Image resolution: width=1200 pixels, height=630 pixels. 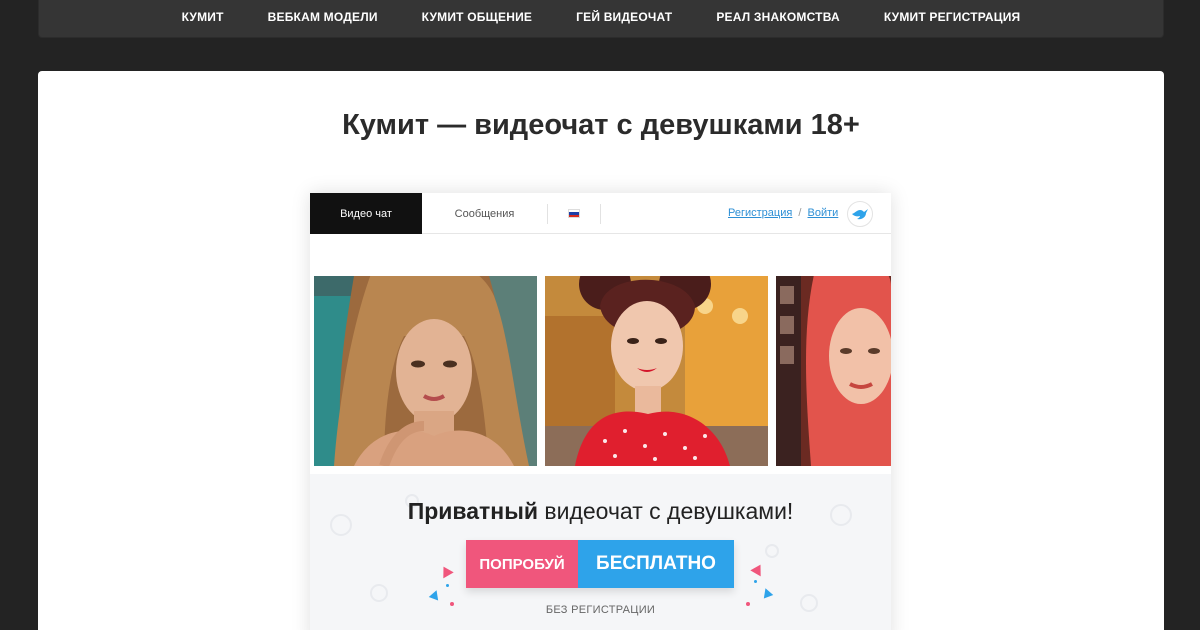 What do you see at coordinates (665, 511) in the screenshot?
I see `tagline-rest: видеочат с девушками!` at bounding box center [665, 511].